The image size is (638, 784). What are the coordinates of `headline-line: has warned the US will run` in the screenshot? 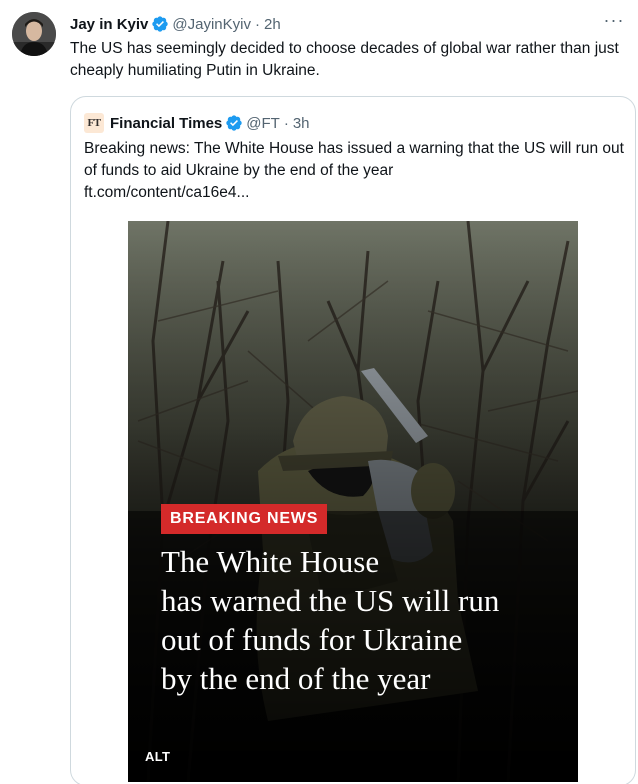 It's located at (330, 600).